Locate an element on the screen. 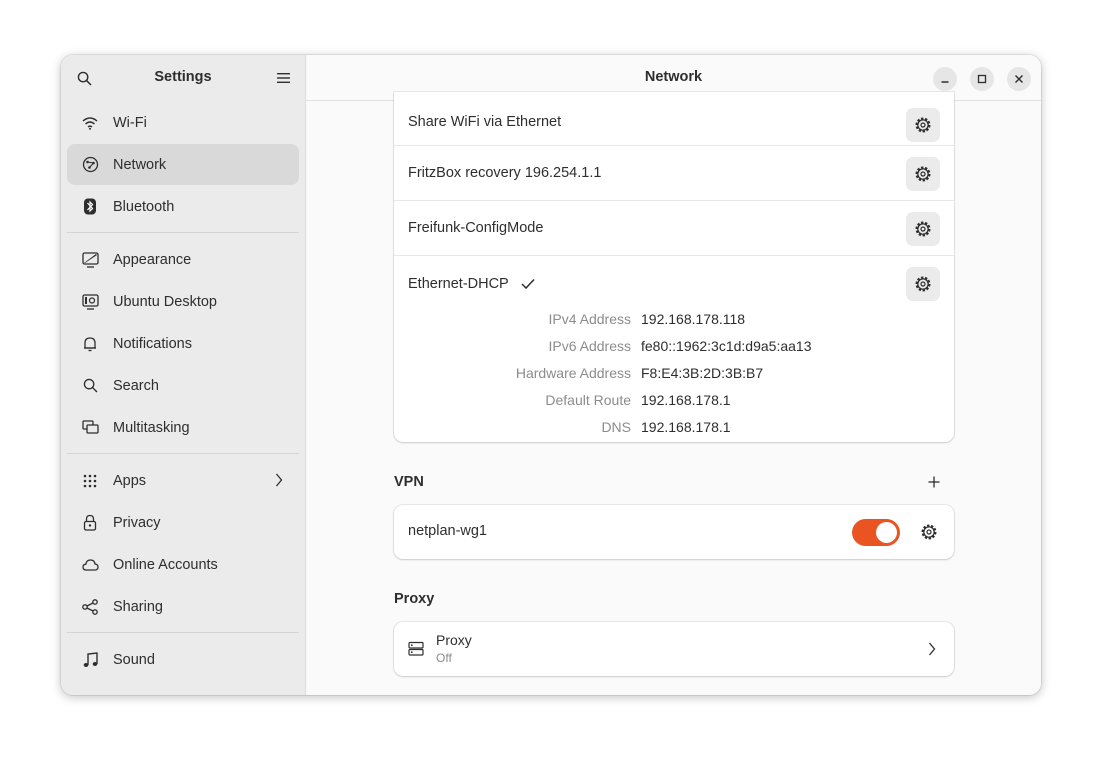  detail-row-hardware: Hardware Address F8:E4:3B:2D:3B:B7 is located at coordinates (674, 372).